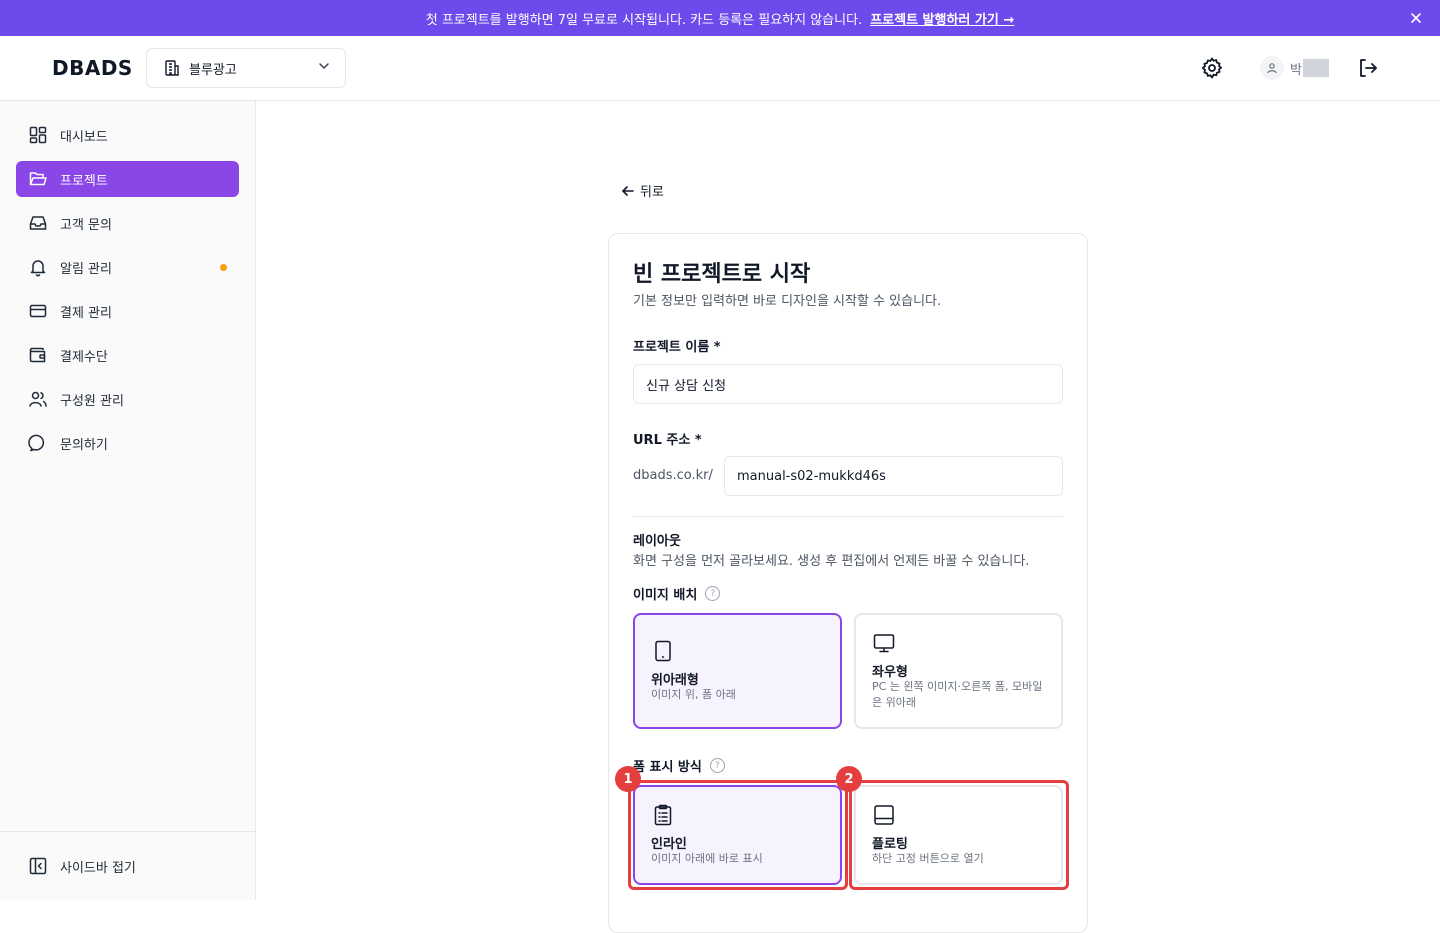 This screenshot has width=1440, height=933. Describe the element at coordinates (942, 18) in the screenshot. I see `banner-publish-link: 프로젝트 발행하러 가기 →` at that location.